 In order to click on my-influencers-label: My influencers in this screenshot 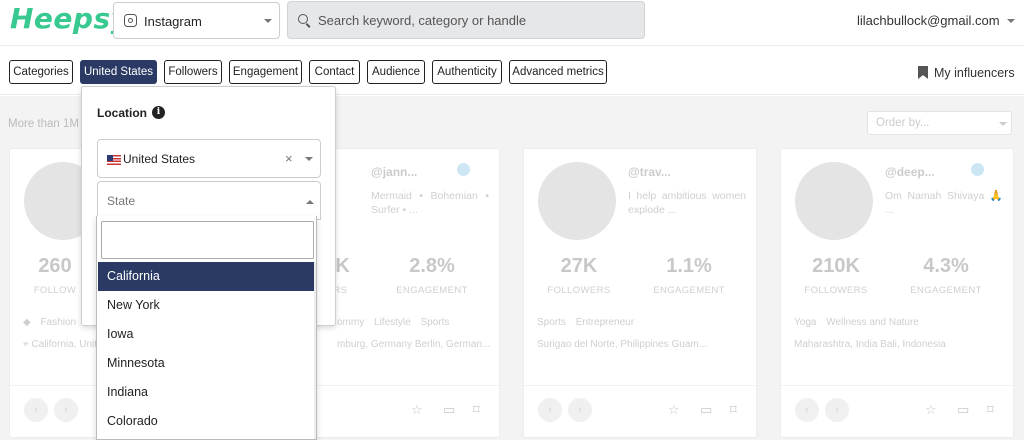, I will do `click(974, 73)`.